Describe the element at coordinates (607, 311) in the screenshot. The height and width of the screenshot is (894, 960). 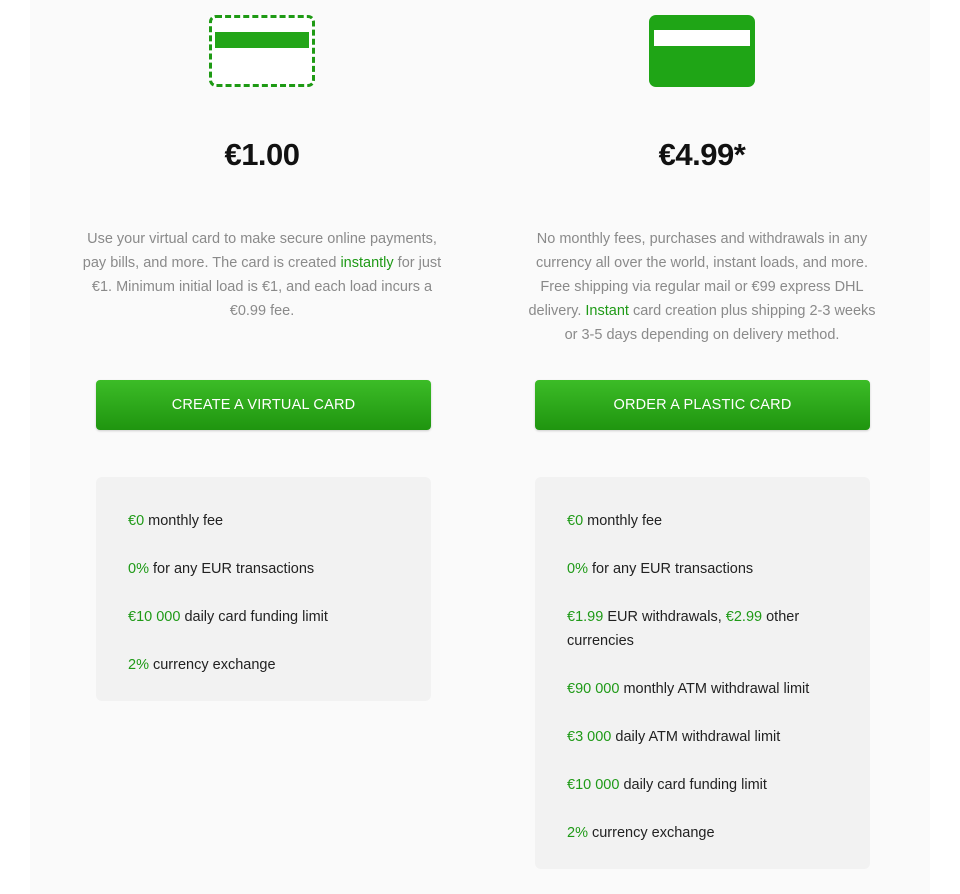
I see `plastic-desc-highlight: Instant` at that location.